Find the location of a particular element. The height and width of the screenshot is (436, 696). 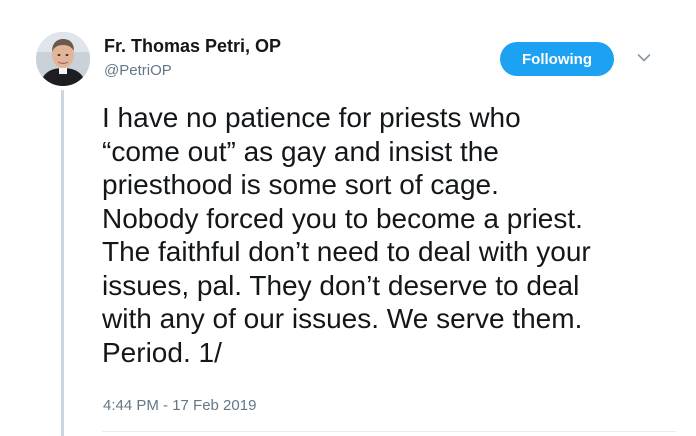

tweet-text-line: issues, pal. They don’t deserve to deal is located at coordinates (341, 285).